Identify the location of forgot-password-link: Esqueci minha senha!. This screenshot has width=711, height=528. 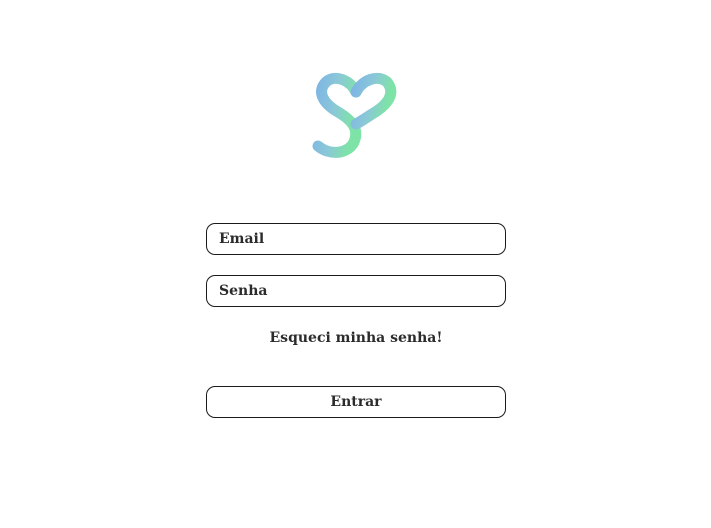
(356, 338).